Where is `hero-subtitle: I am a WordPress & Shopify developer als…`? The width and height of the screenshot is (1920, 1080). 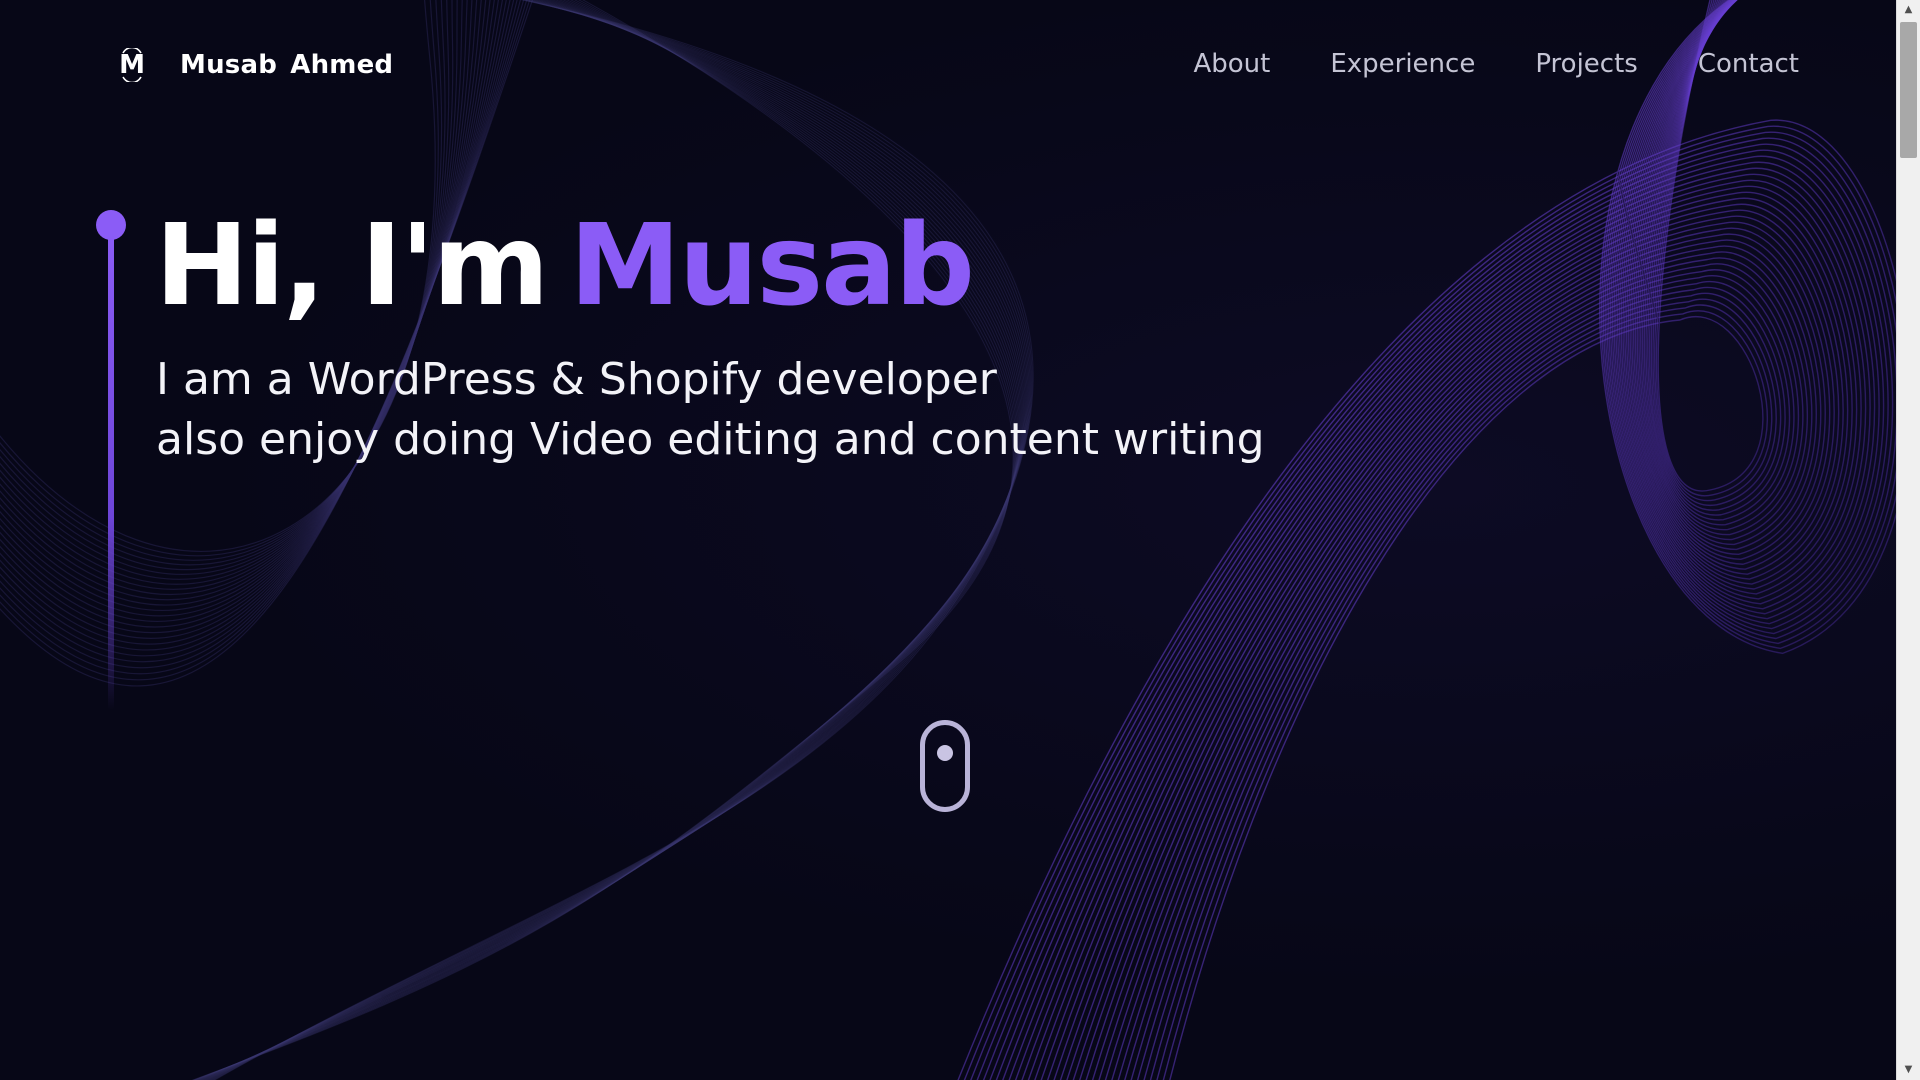
hero-subtitle: I am a WordPress & Shopify developer als… is located at coordinates (710, 410).